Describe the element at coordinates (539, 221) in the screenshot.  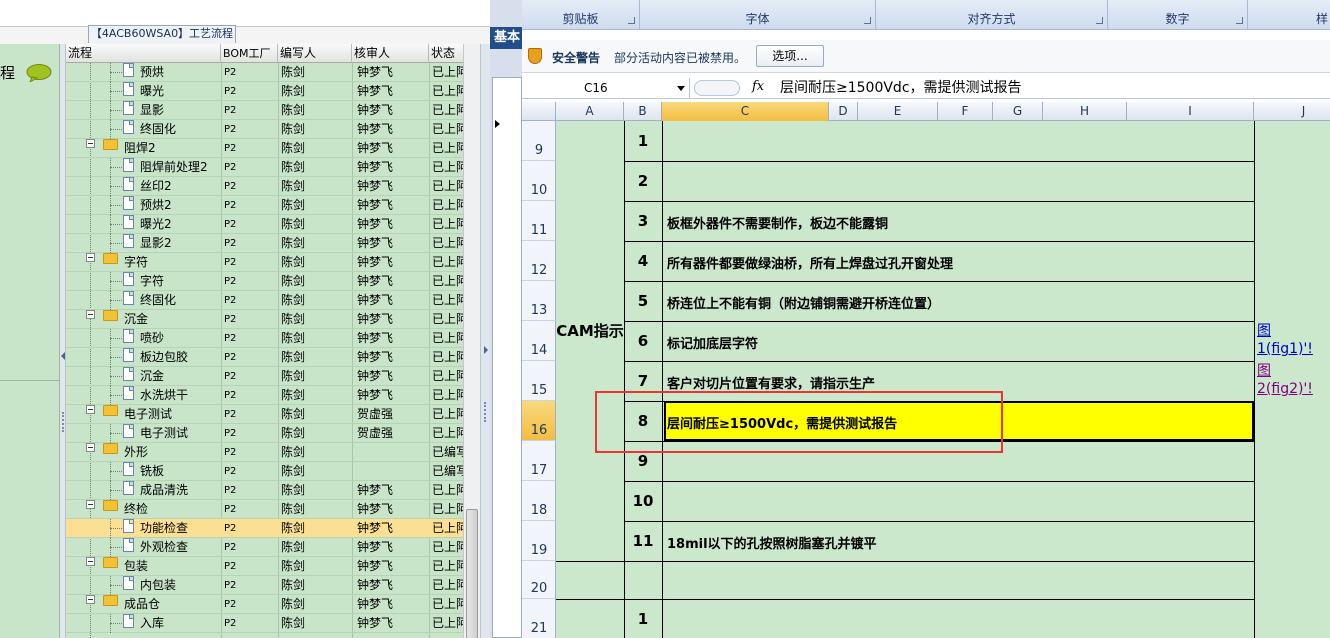
I see `row-header: 11` at that location.